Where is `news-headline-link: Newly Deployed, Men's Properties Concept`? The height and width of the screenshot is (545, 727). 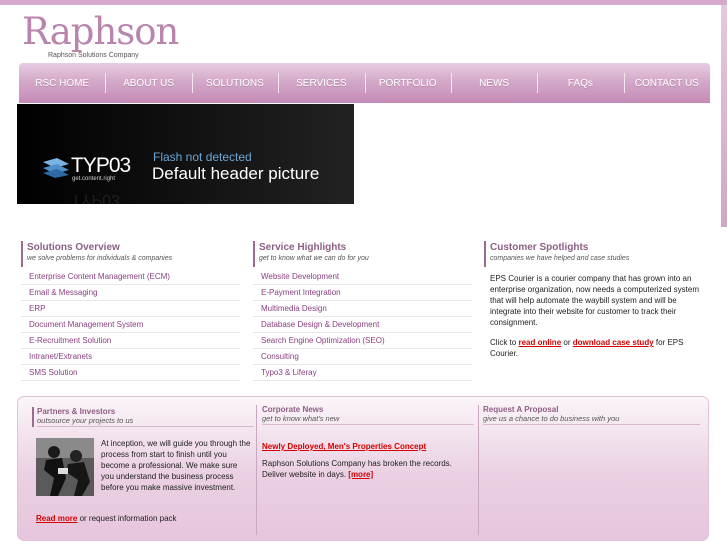
news-headline-link: Newly Deployed, Men's Properties Concept is located at coordinates (368, 446).